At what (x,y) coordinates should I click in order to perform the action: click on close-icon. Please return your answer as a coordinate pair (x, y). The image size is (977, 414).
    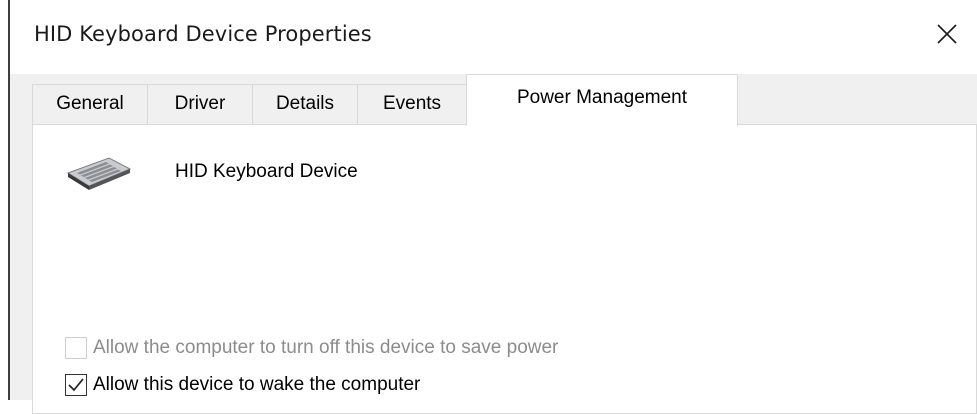
    Looking at the image, I should click on (947, 34).